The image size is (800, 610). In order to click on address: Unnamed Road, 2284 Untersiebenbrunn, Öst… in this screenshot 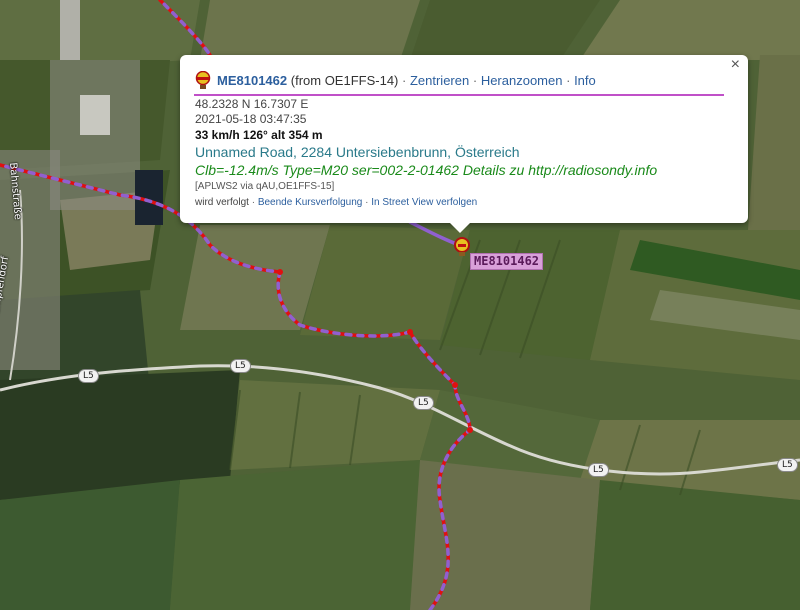, I will do `click(357, 152)`.